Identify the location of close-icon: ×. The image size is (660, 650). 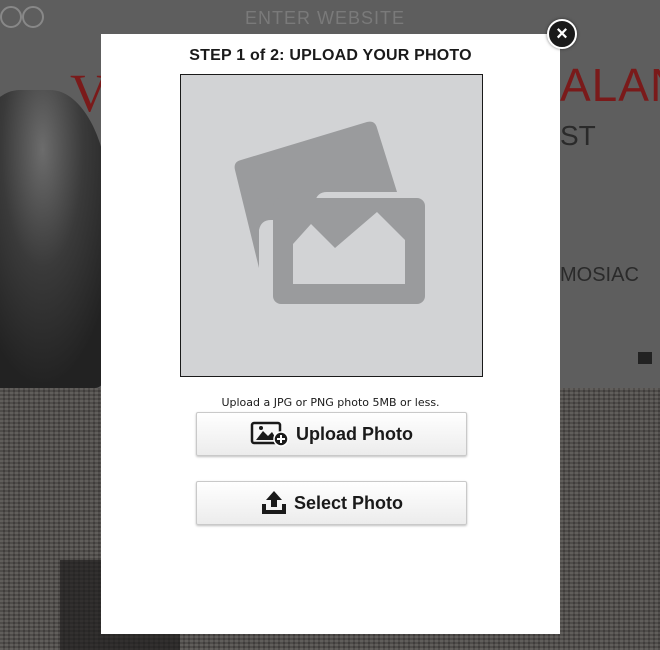
(562, 33).